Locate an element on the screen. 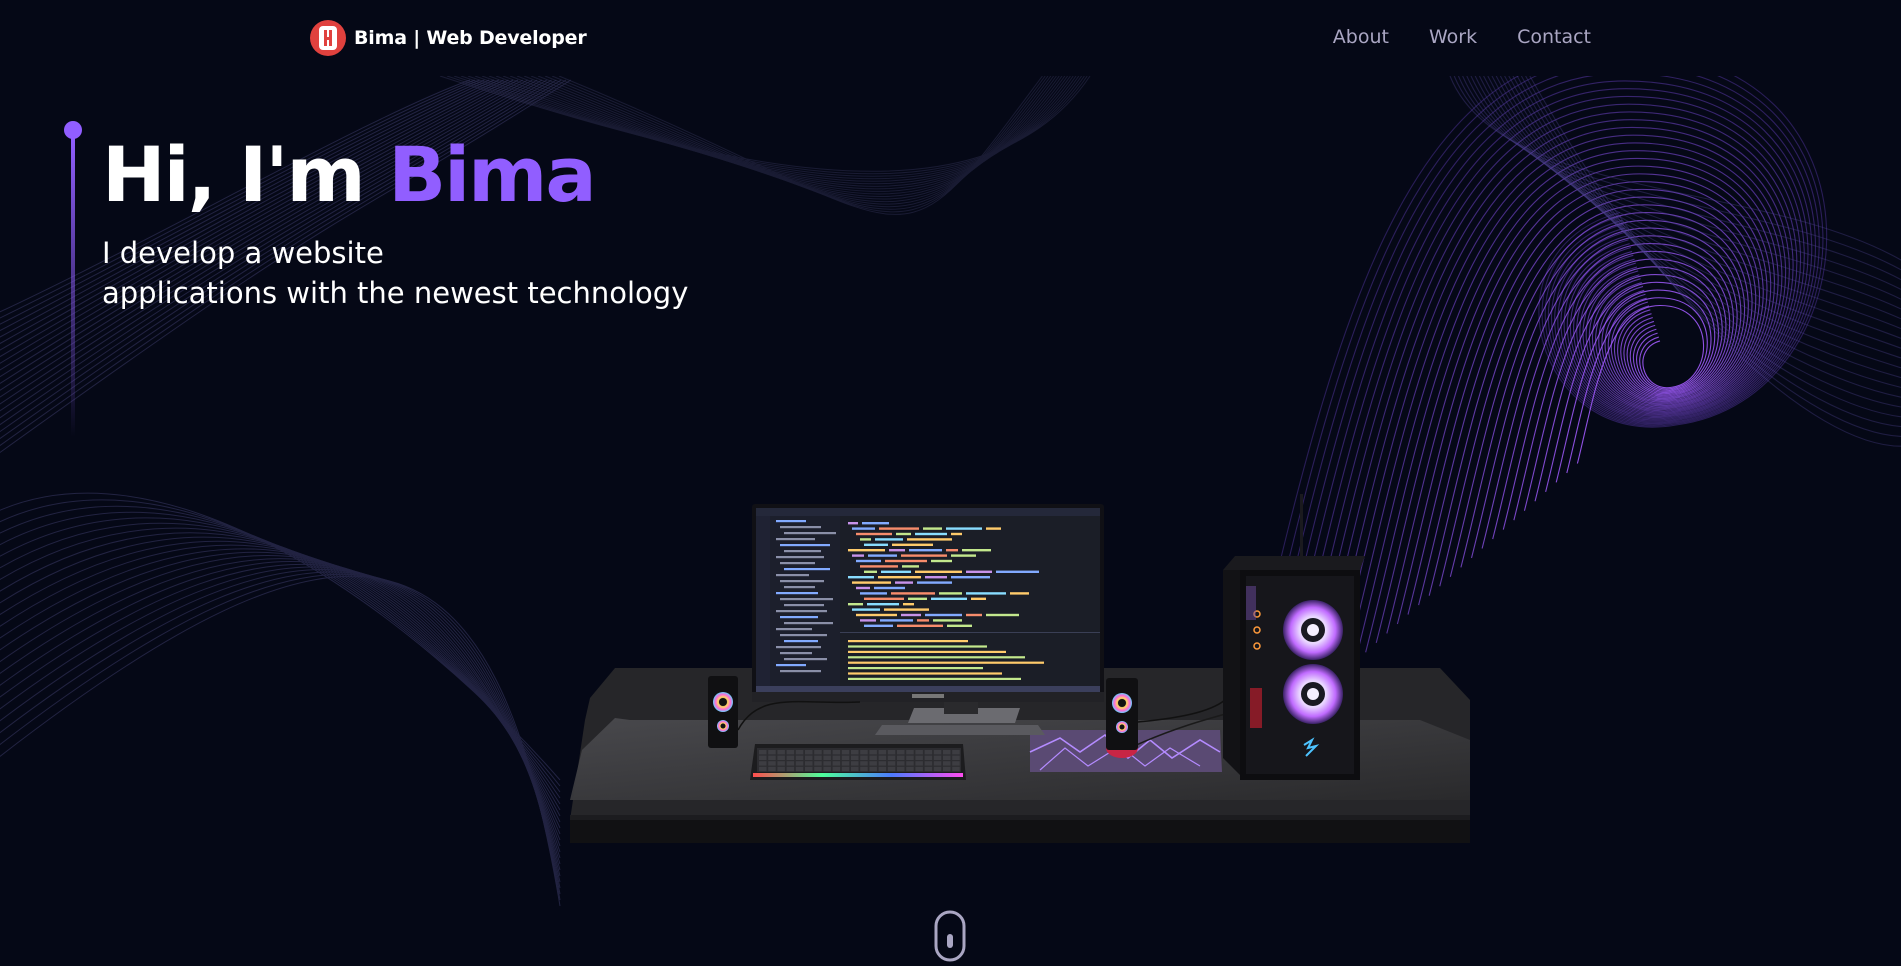 This screenshot has height=966, width=1901. nav-link-contact: Contact is located at coordinates (1554, 37).